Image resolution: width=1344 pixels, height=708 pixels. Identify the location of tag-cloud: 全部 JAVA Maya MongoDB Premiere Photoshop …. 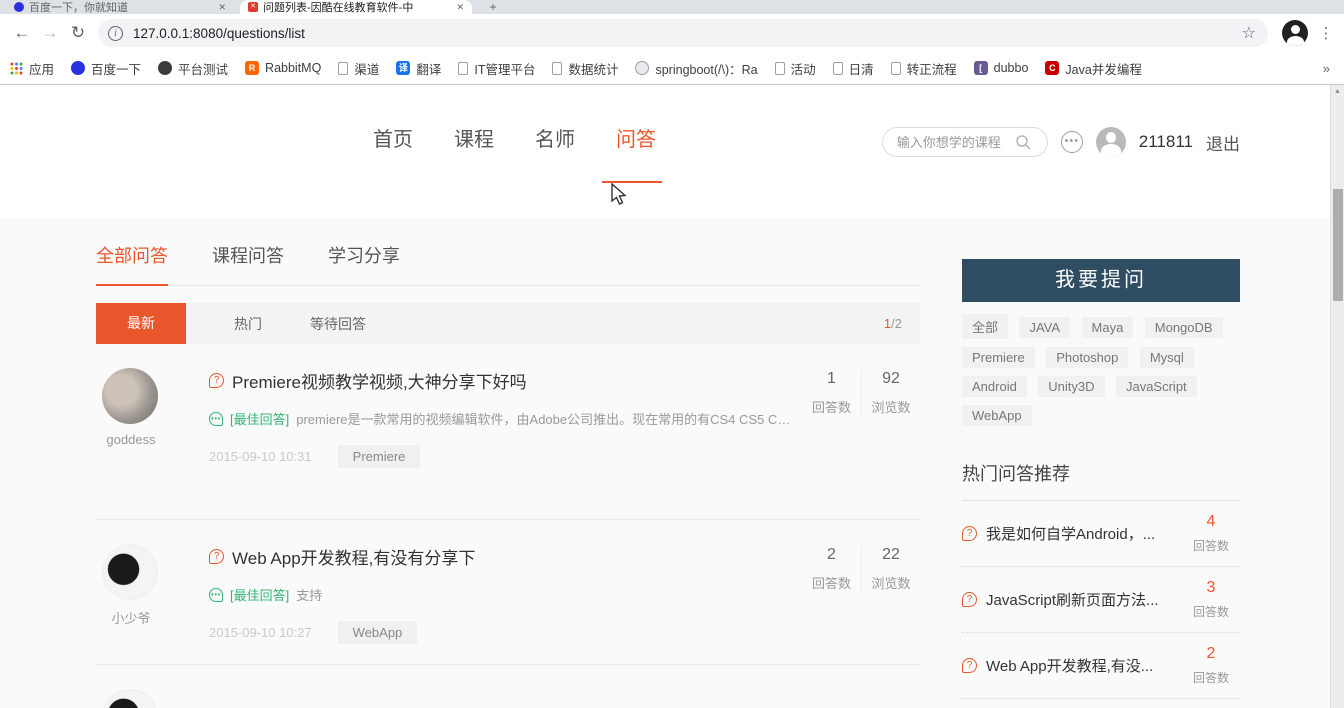
(1101, 374).